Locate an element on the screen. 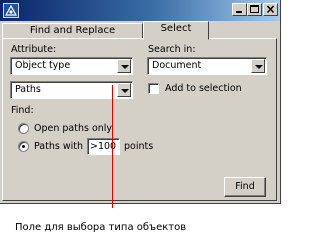 The height and width of the screenshot is (247, 320). attribute-select: Object type is located at coordinates (71, 66).